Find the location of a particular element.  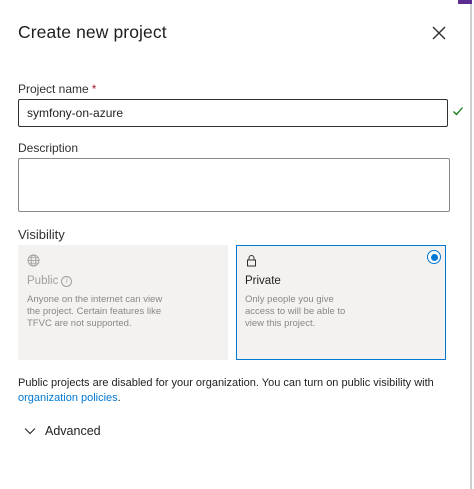

advanced-toggle: Advanced is located at coordinates (62, 431).